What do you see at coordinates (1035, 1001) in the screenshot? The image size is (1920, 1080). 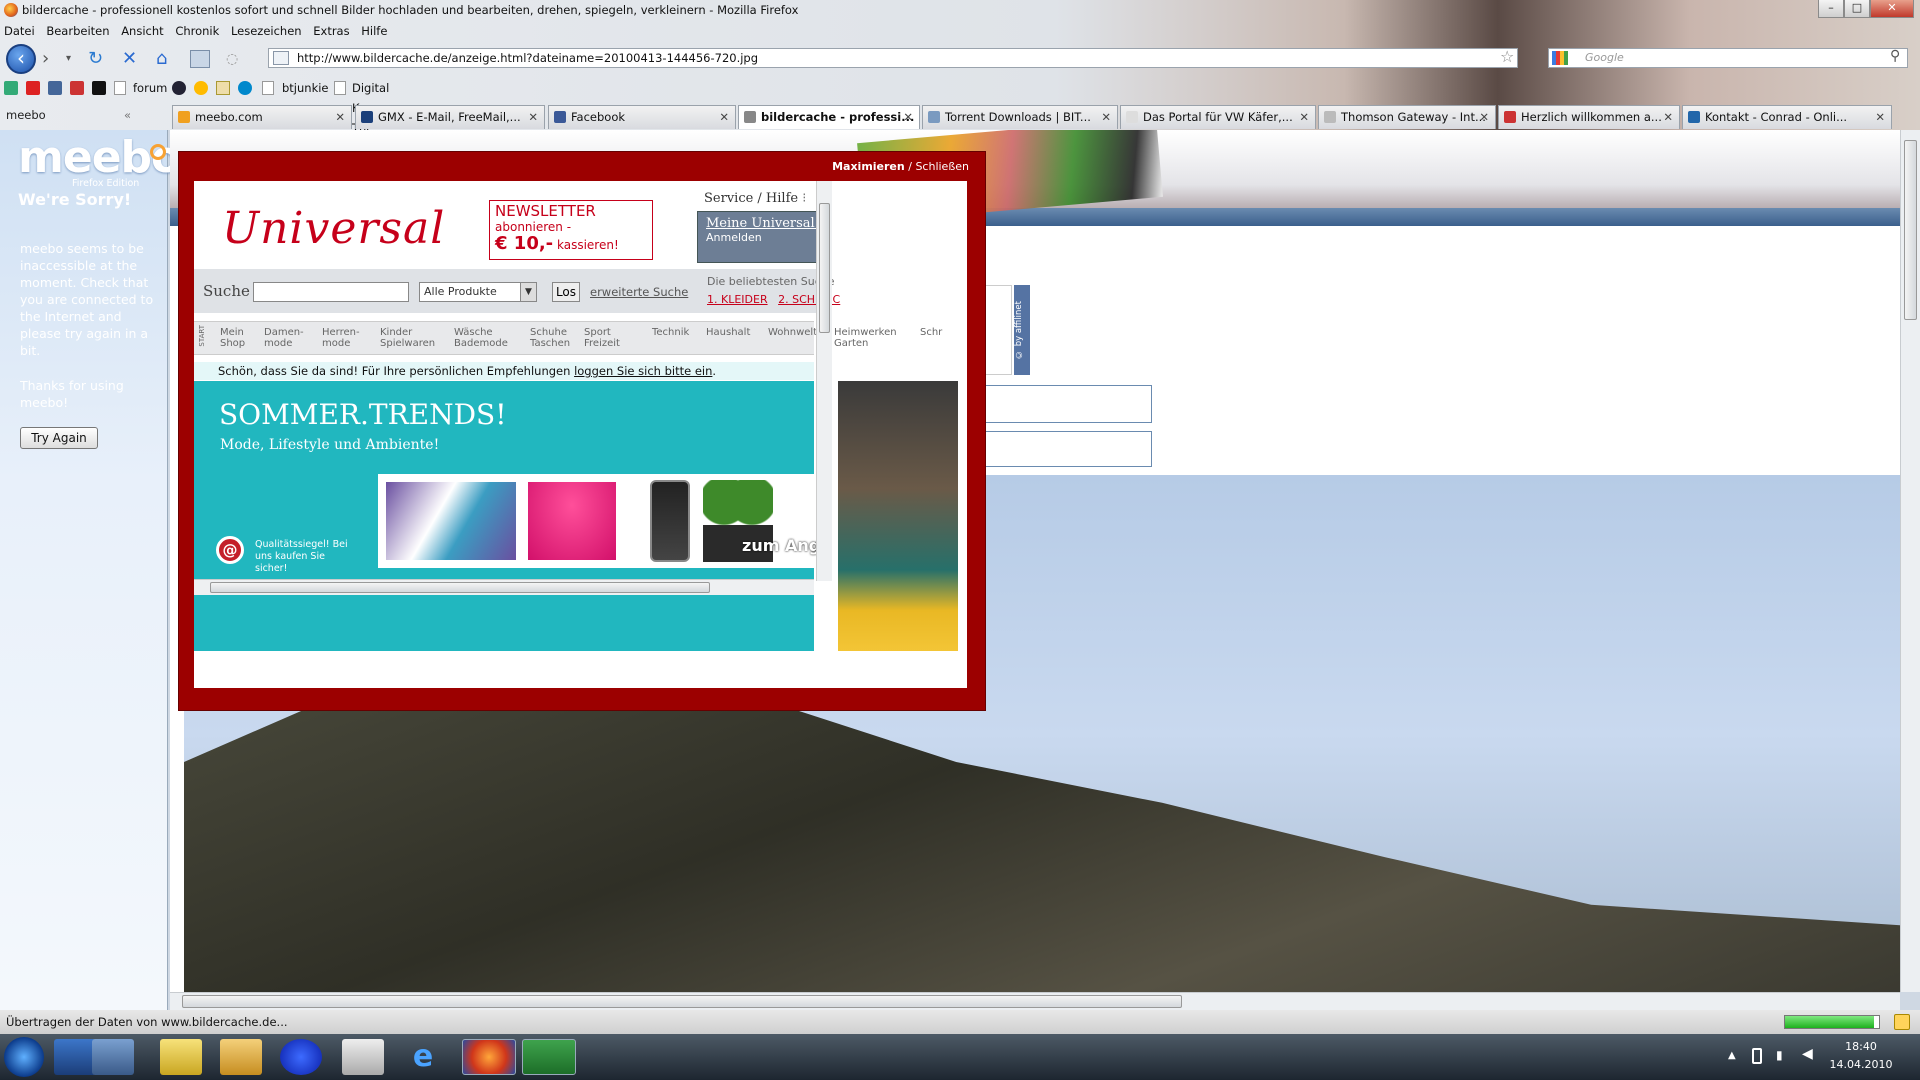 I see `page-horizontal-scrollbar` at bounding box center [1035, 1001].